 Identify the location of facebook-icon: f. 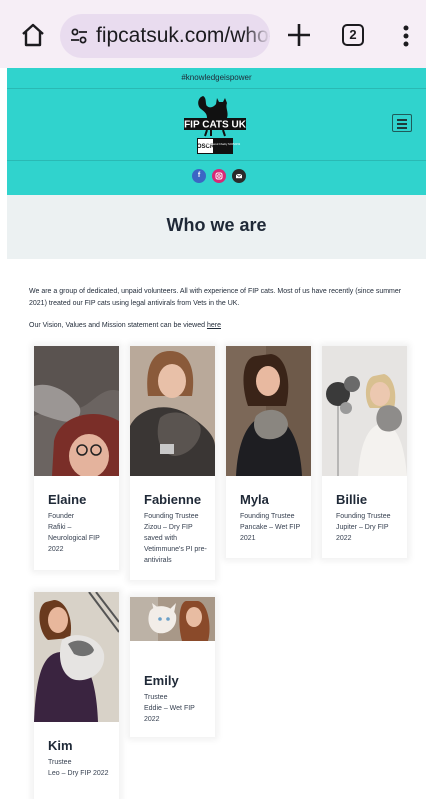
(199, 176).